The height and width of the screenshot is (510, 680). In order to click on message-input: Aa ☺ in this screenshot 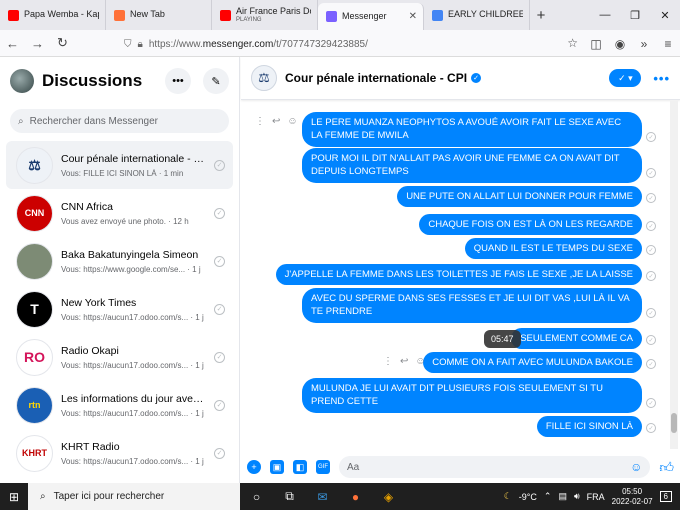, I will do `click(495, 467)`.